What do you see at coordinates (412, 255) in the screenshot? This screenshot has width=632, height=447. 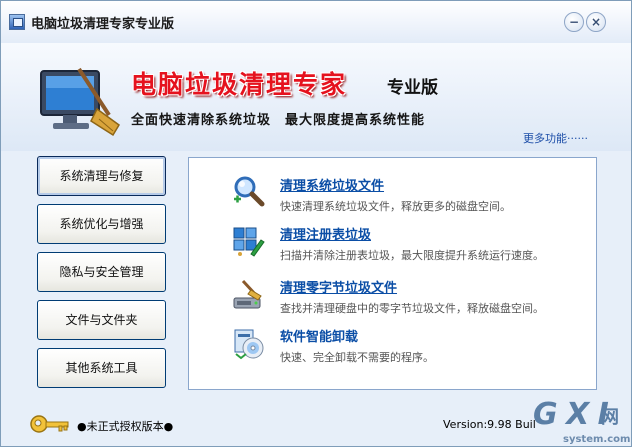 I see `item-desc-clean-registry: 扫描并清除注册表垃圾，最大限度提升系统运行速度。` at bounding box center [412, 255].